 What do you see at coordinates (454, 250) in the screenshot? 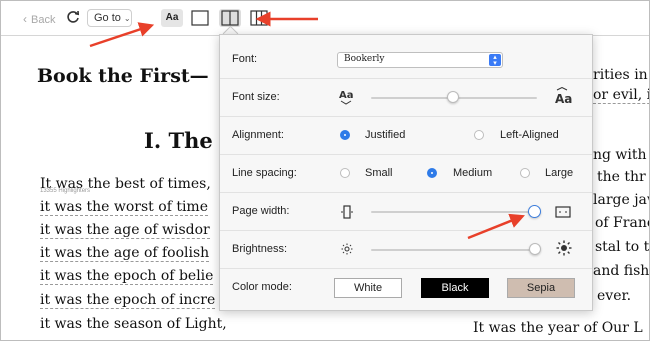
I see `brightness-track` at bounding box center [454, 250].